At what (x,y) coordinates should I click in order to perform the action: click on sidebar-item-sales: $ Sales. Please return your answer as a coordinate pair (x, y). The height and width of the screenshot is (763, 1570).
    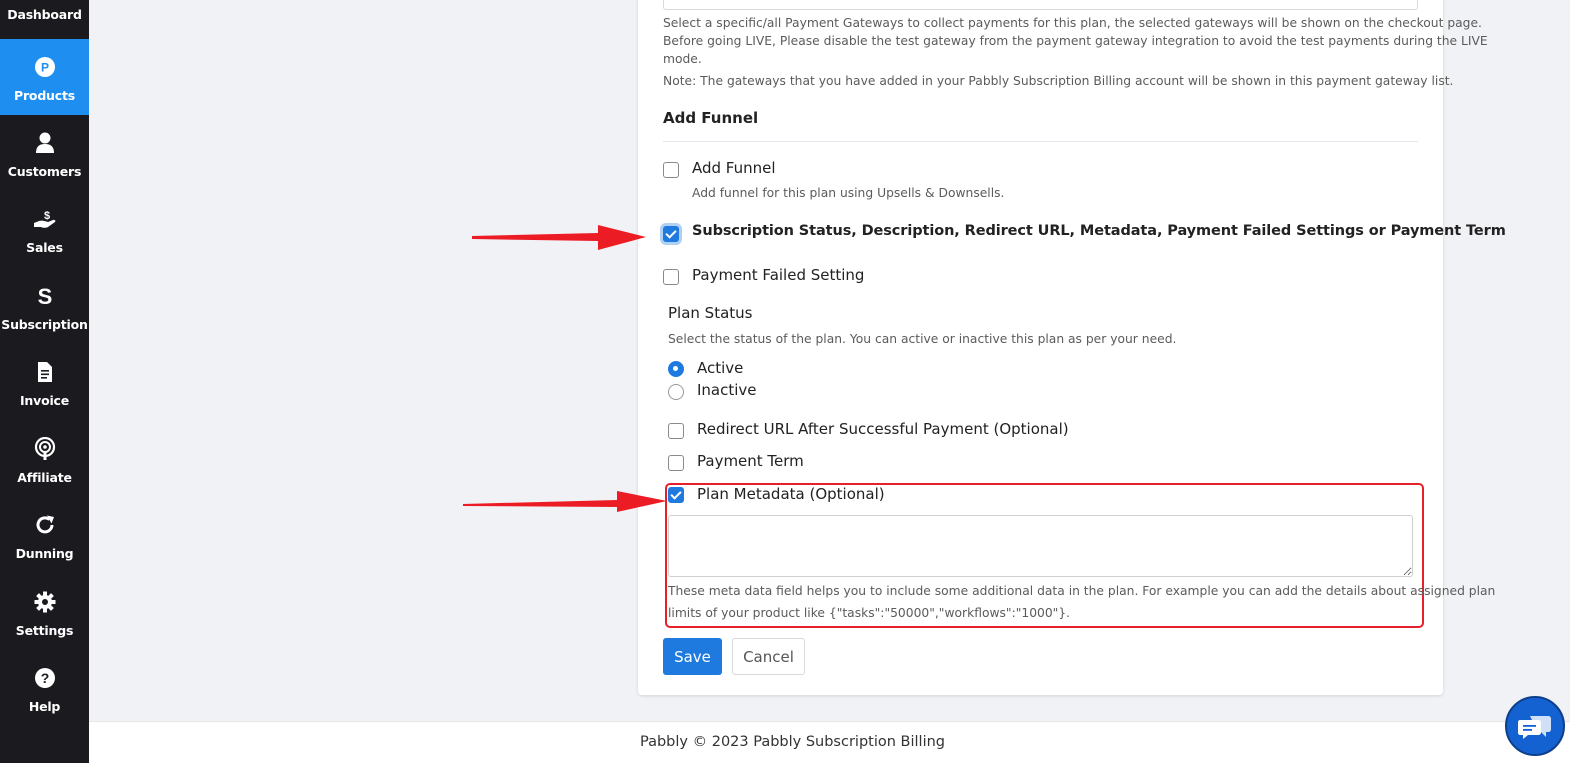
    Looking at the image, I should click on (44, 229).